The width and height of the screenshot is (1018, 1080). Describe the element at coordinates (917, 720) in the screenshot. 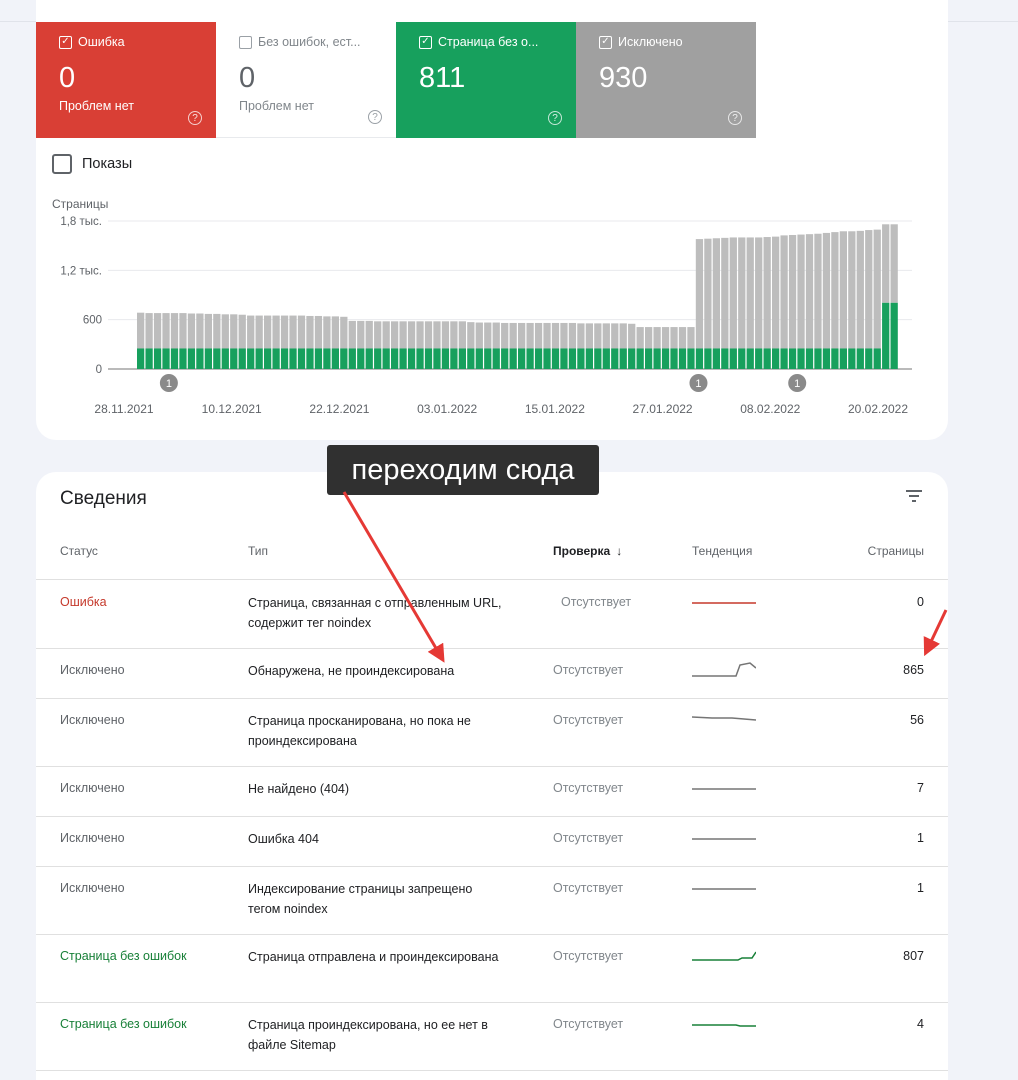

I see `row-pages: 56` at that location.